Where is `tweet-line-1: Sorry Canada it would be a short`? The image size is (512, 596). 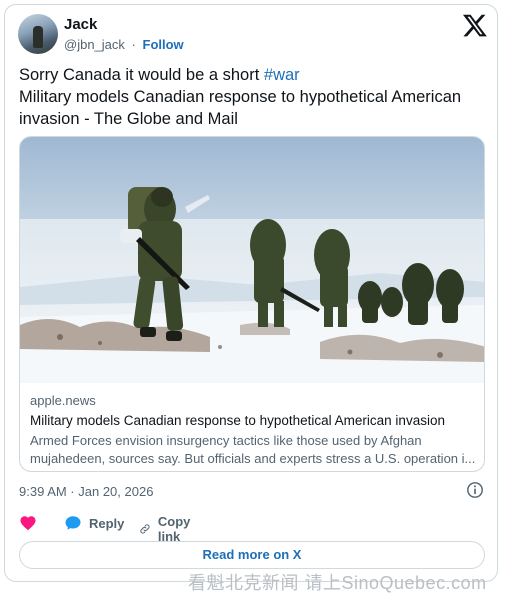 tweet-line-1: Sorry Canada it would be a short is located at coordinates (141, 75).